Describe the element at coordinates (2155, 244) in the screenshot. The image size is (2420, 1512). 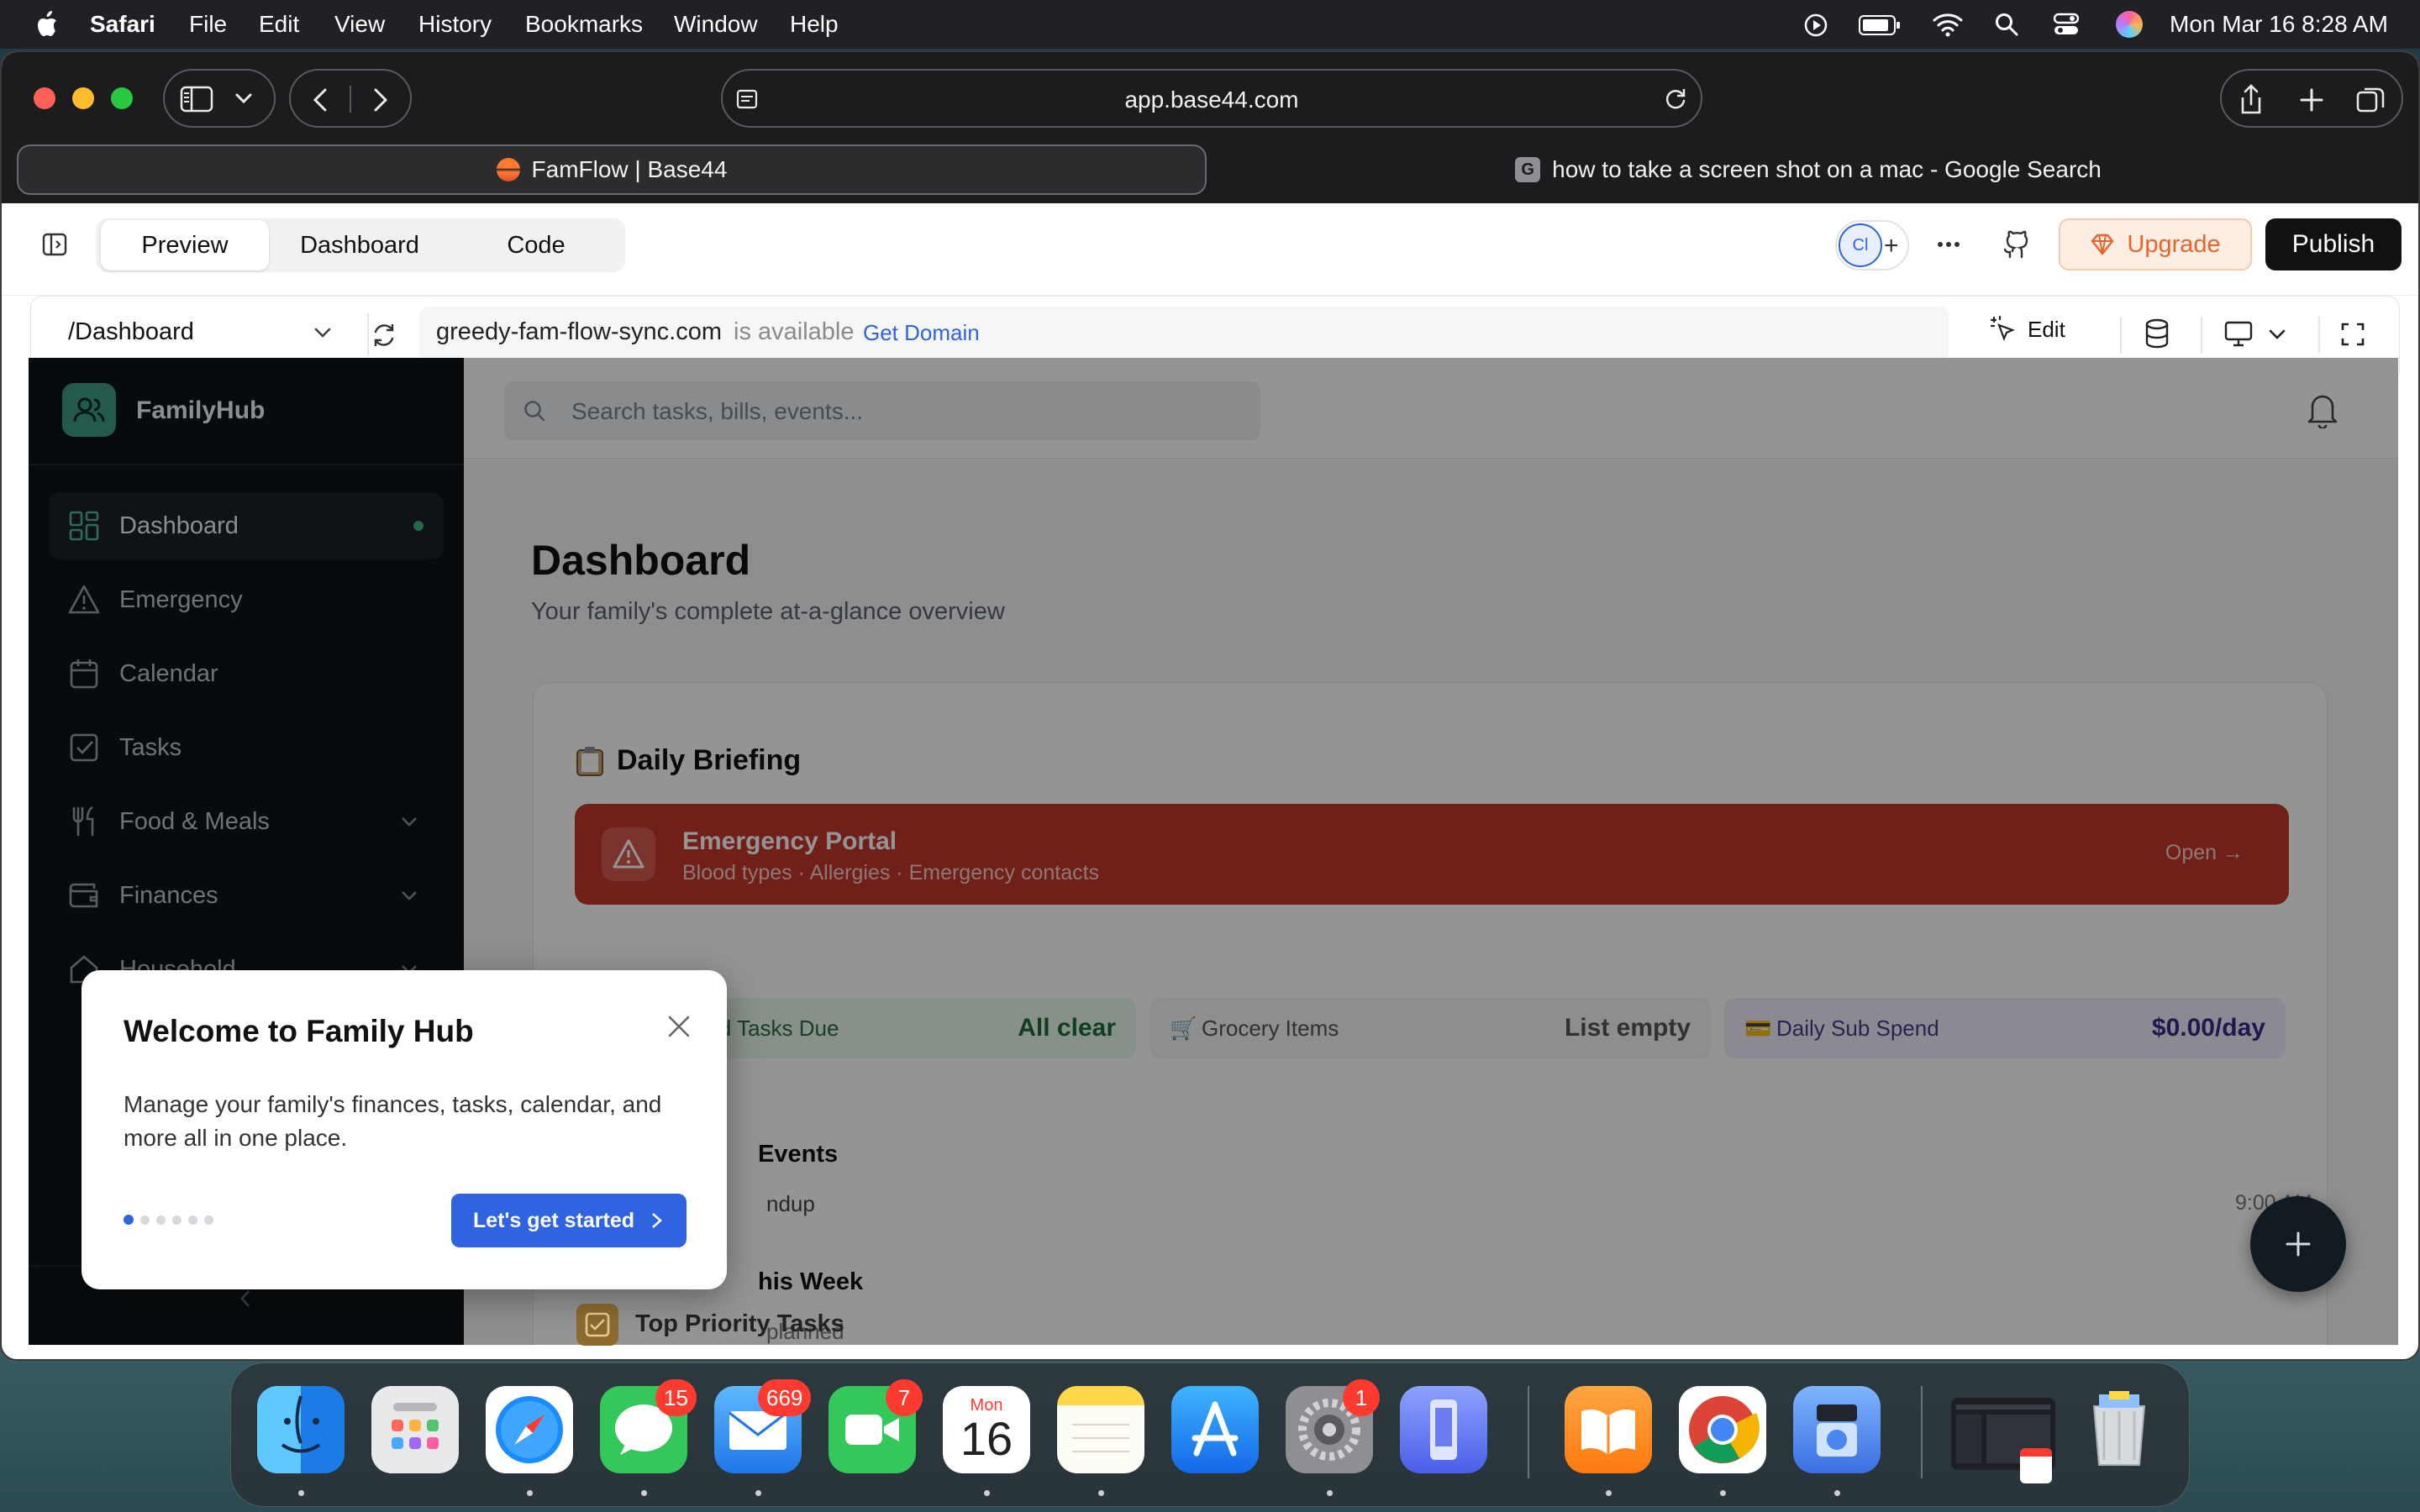
I see `upgrade-button: Upgrade` at that location.